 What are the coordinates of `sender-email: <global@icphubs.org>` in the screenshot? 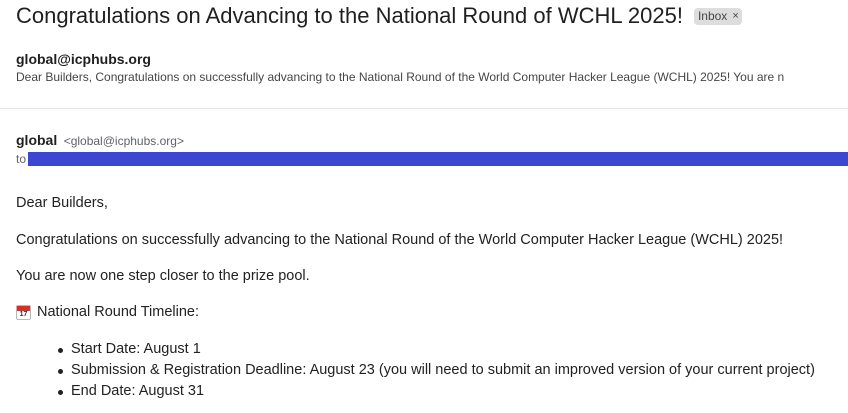 It's located at (123, 141).